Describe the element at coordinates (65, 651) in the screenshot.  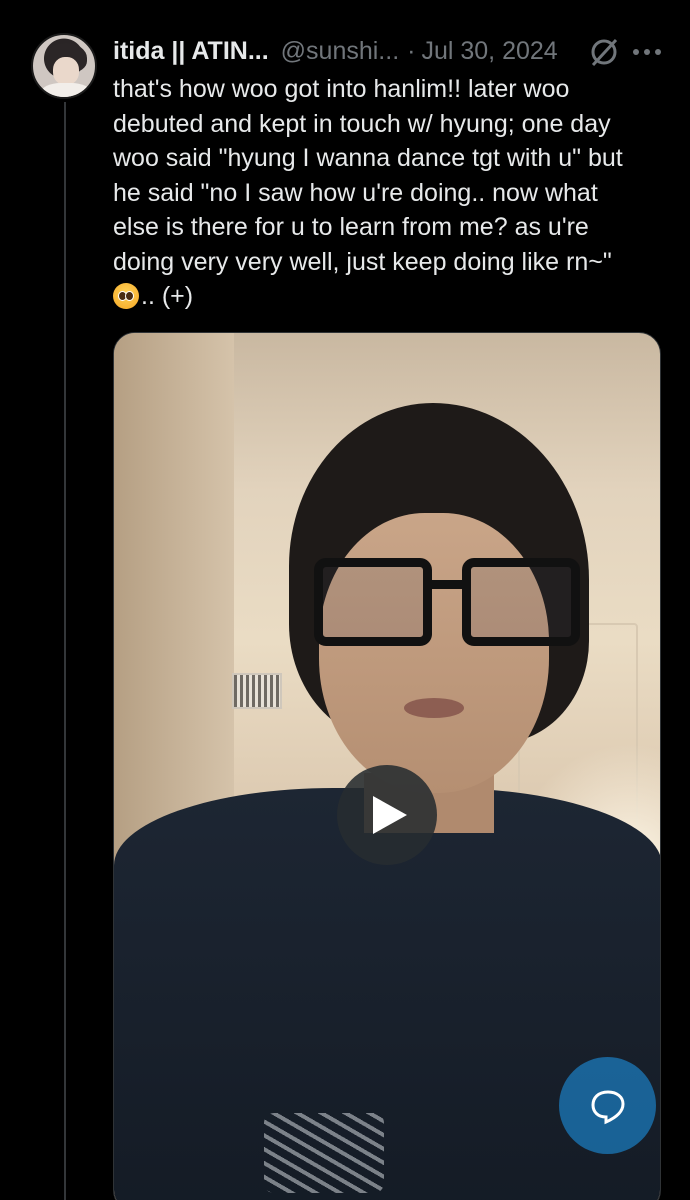
I see `thread-line` at that location.